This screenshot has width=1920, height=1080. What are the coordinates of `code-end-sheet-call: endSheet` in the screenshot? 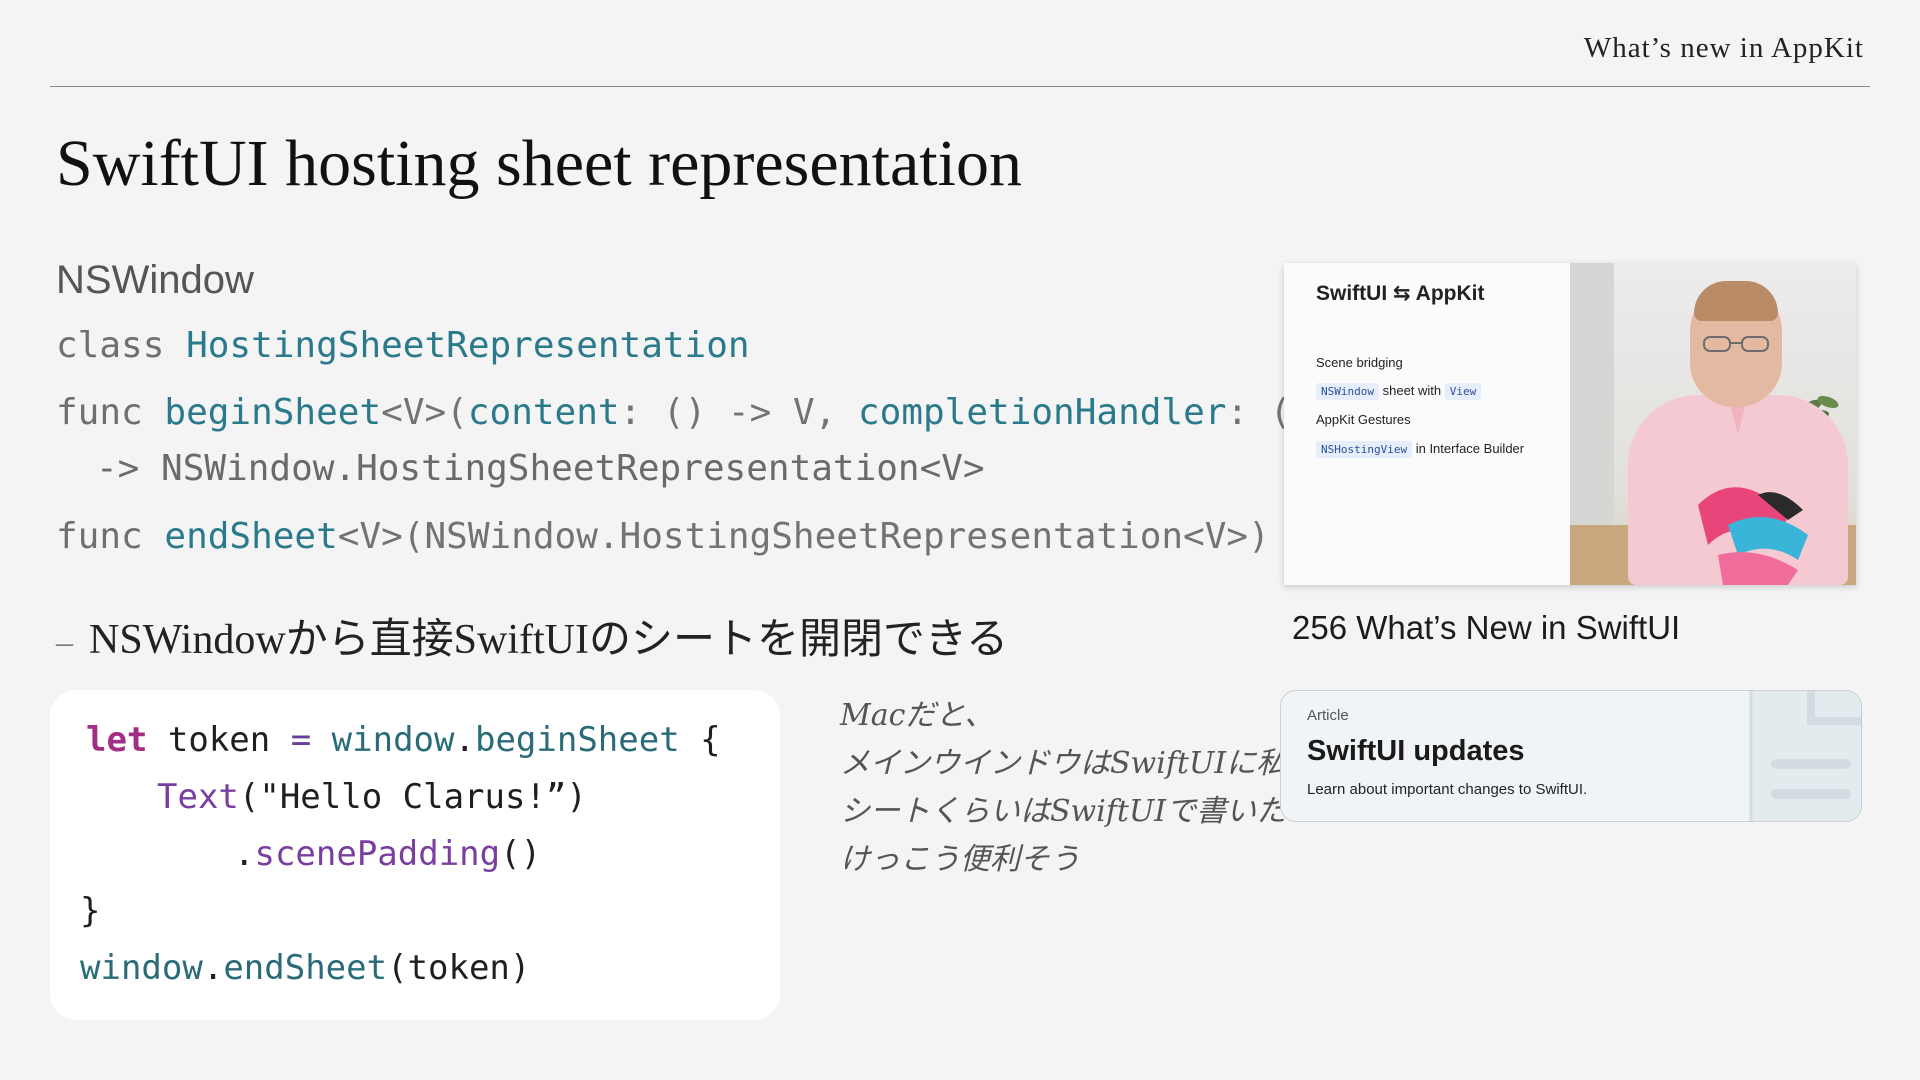 It's located at (305, 968).